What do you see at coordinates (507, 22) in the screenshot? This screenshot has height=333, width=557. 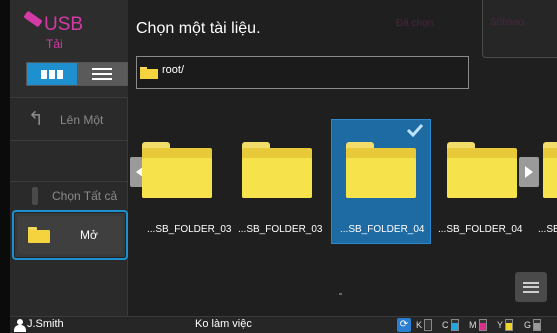 I see `tab-copies-label: Sốbsao` at bounding box center [507, 22].